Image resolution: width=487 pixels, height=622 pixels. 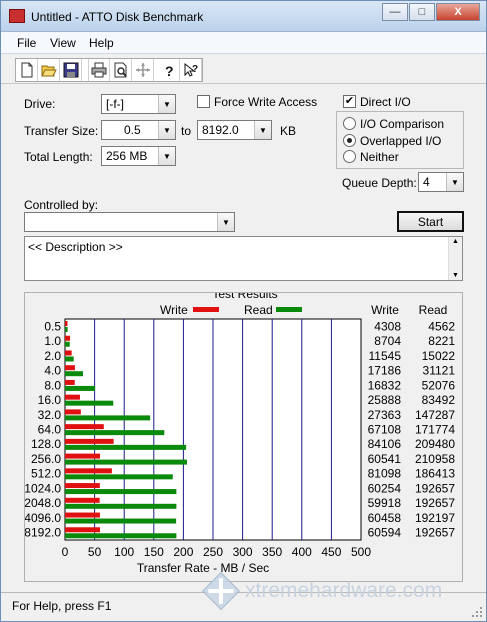 I want to click on force-write-checkbox, so click(x=203, y=101).